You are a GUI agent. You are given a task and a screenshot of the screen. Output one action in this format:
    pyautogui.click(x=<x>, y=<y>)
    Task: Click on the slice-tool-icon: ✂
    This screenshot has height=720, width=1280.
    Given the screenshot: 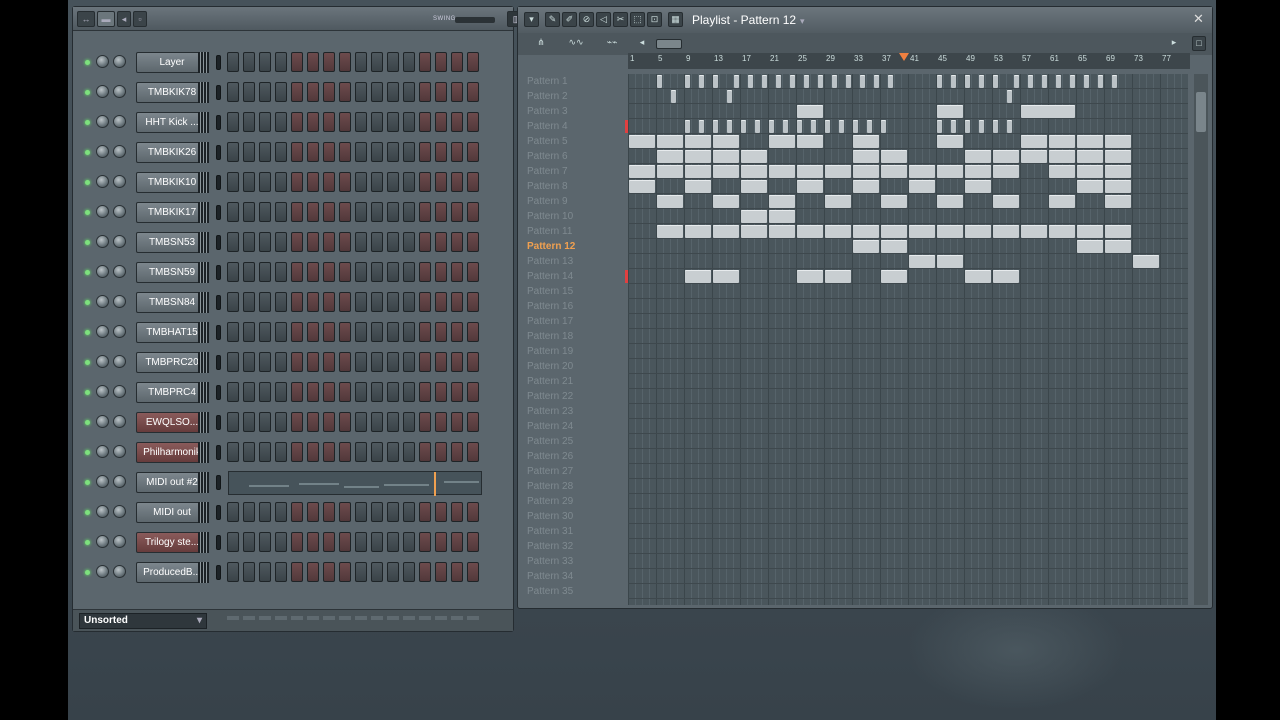 What is the action you would take?
    pyautogui.click(x=620, y=19)
    